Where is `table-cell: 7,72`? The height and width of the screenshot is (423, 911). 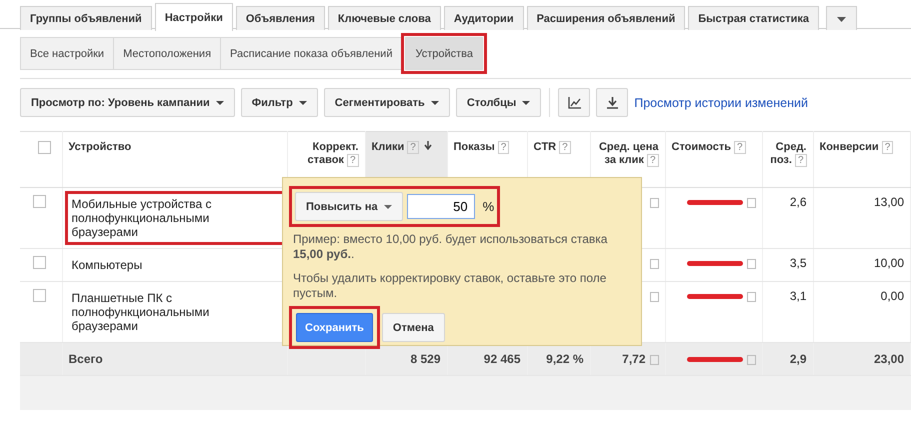 table-cell: 7,72 is located at coordinates (634, 359).